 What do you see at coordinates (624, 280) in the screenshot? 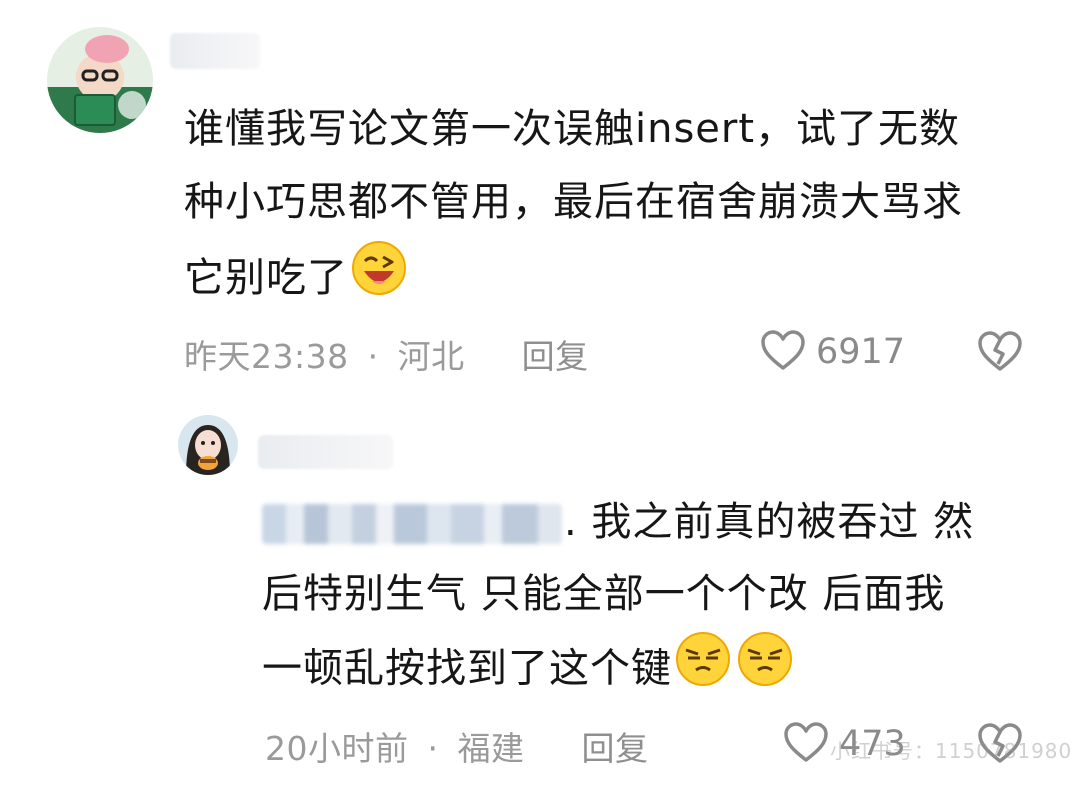
I see `comment-line: 它别吃了` at bounding box center [624, 280].